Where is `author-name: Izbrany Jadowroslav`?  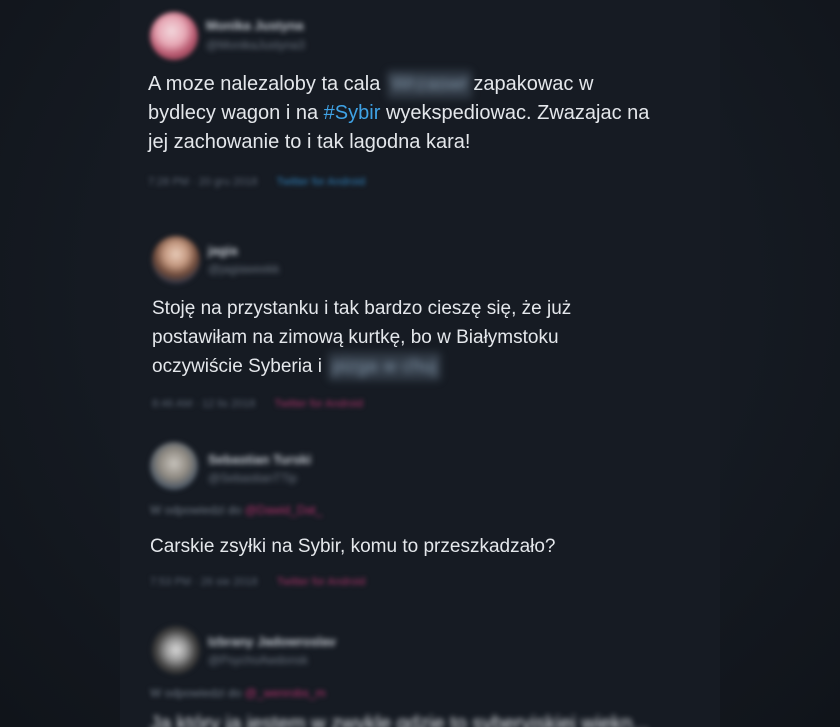 author-name: Izbrany Jadowroslav is located at coordinates (272, 641).